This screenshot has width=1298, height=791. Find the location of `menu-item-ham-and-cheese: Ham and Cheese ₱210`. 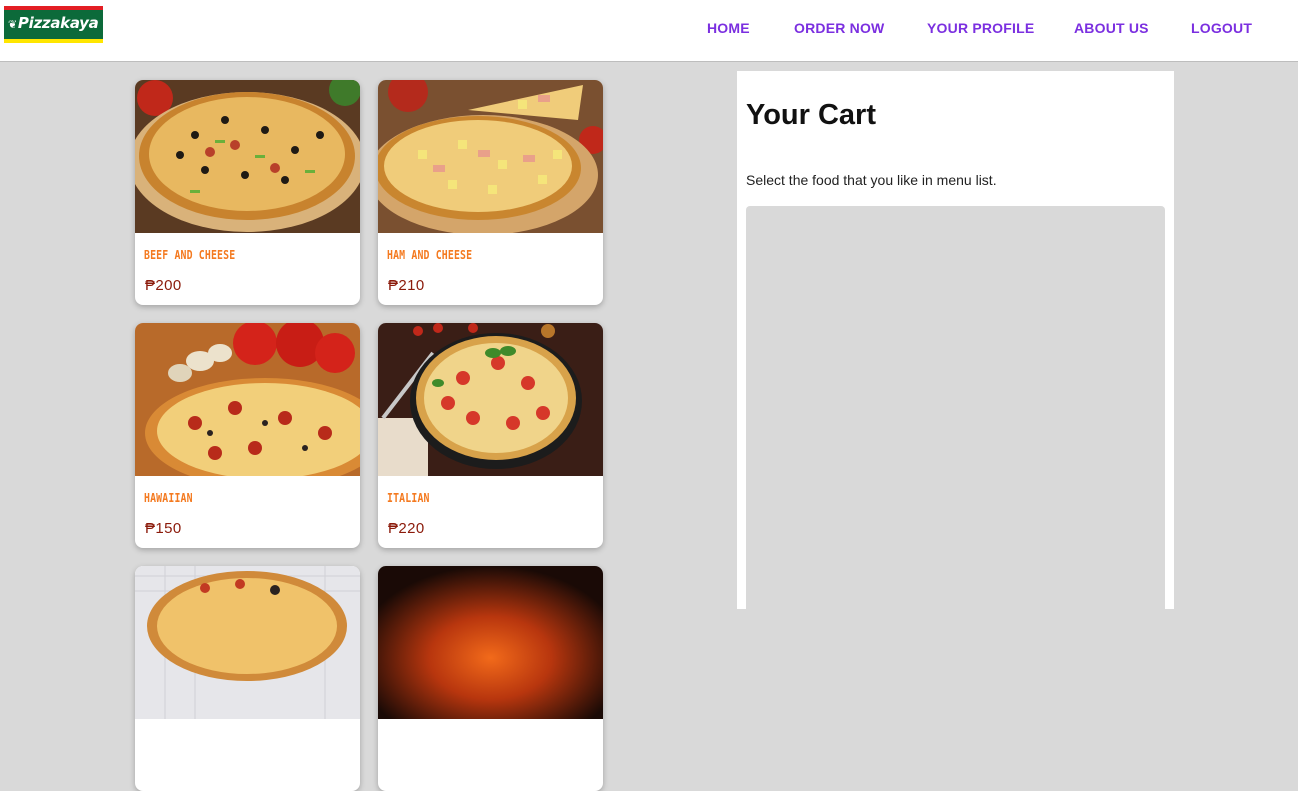

menu-item-ham-and-cheese: Ham and Cheese ₱210 is located at coordinates (490, 192).